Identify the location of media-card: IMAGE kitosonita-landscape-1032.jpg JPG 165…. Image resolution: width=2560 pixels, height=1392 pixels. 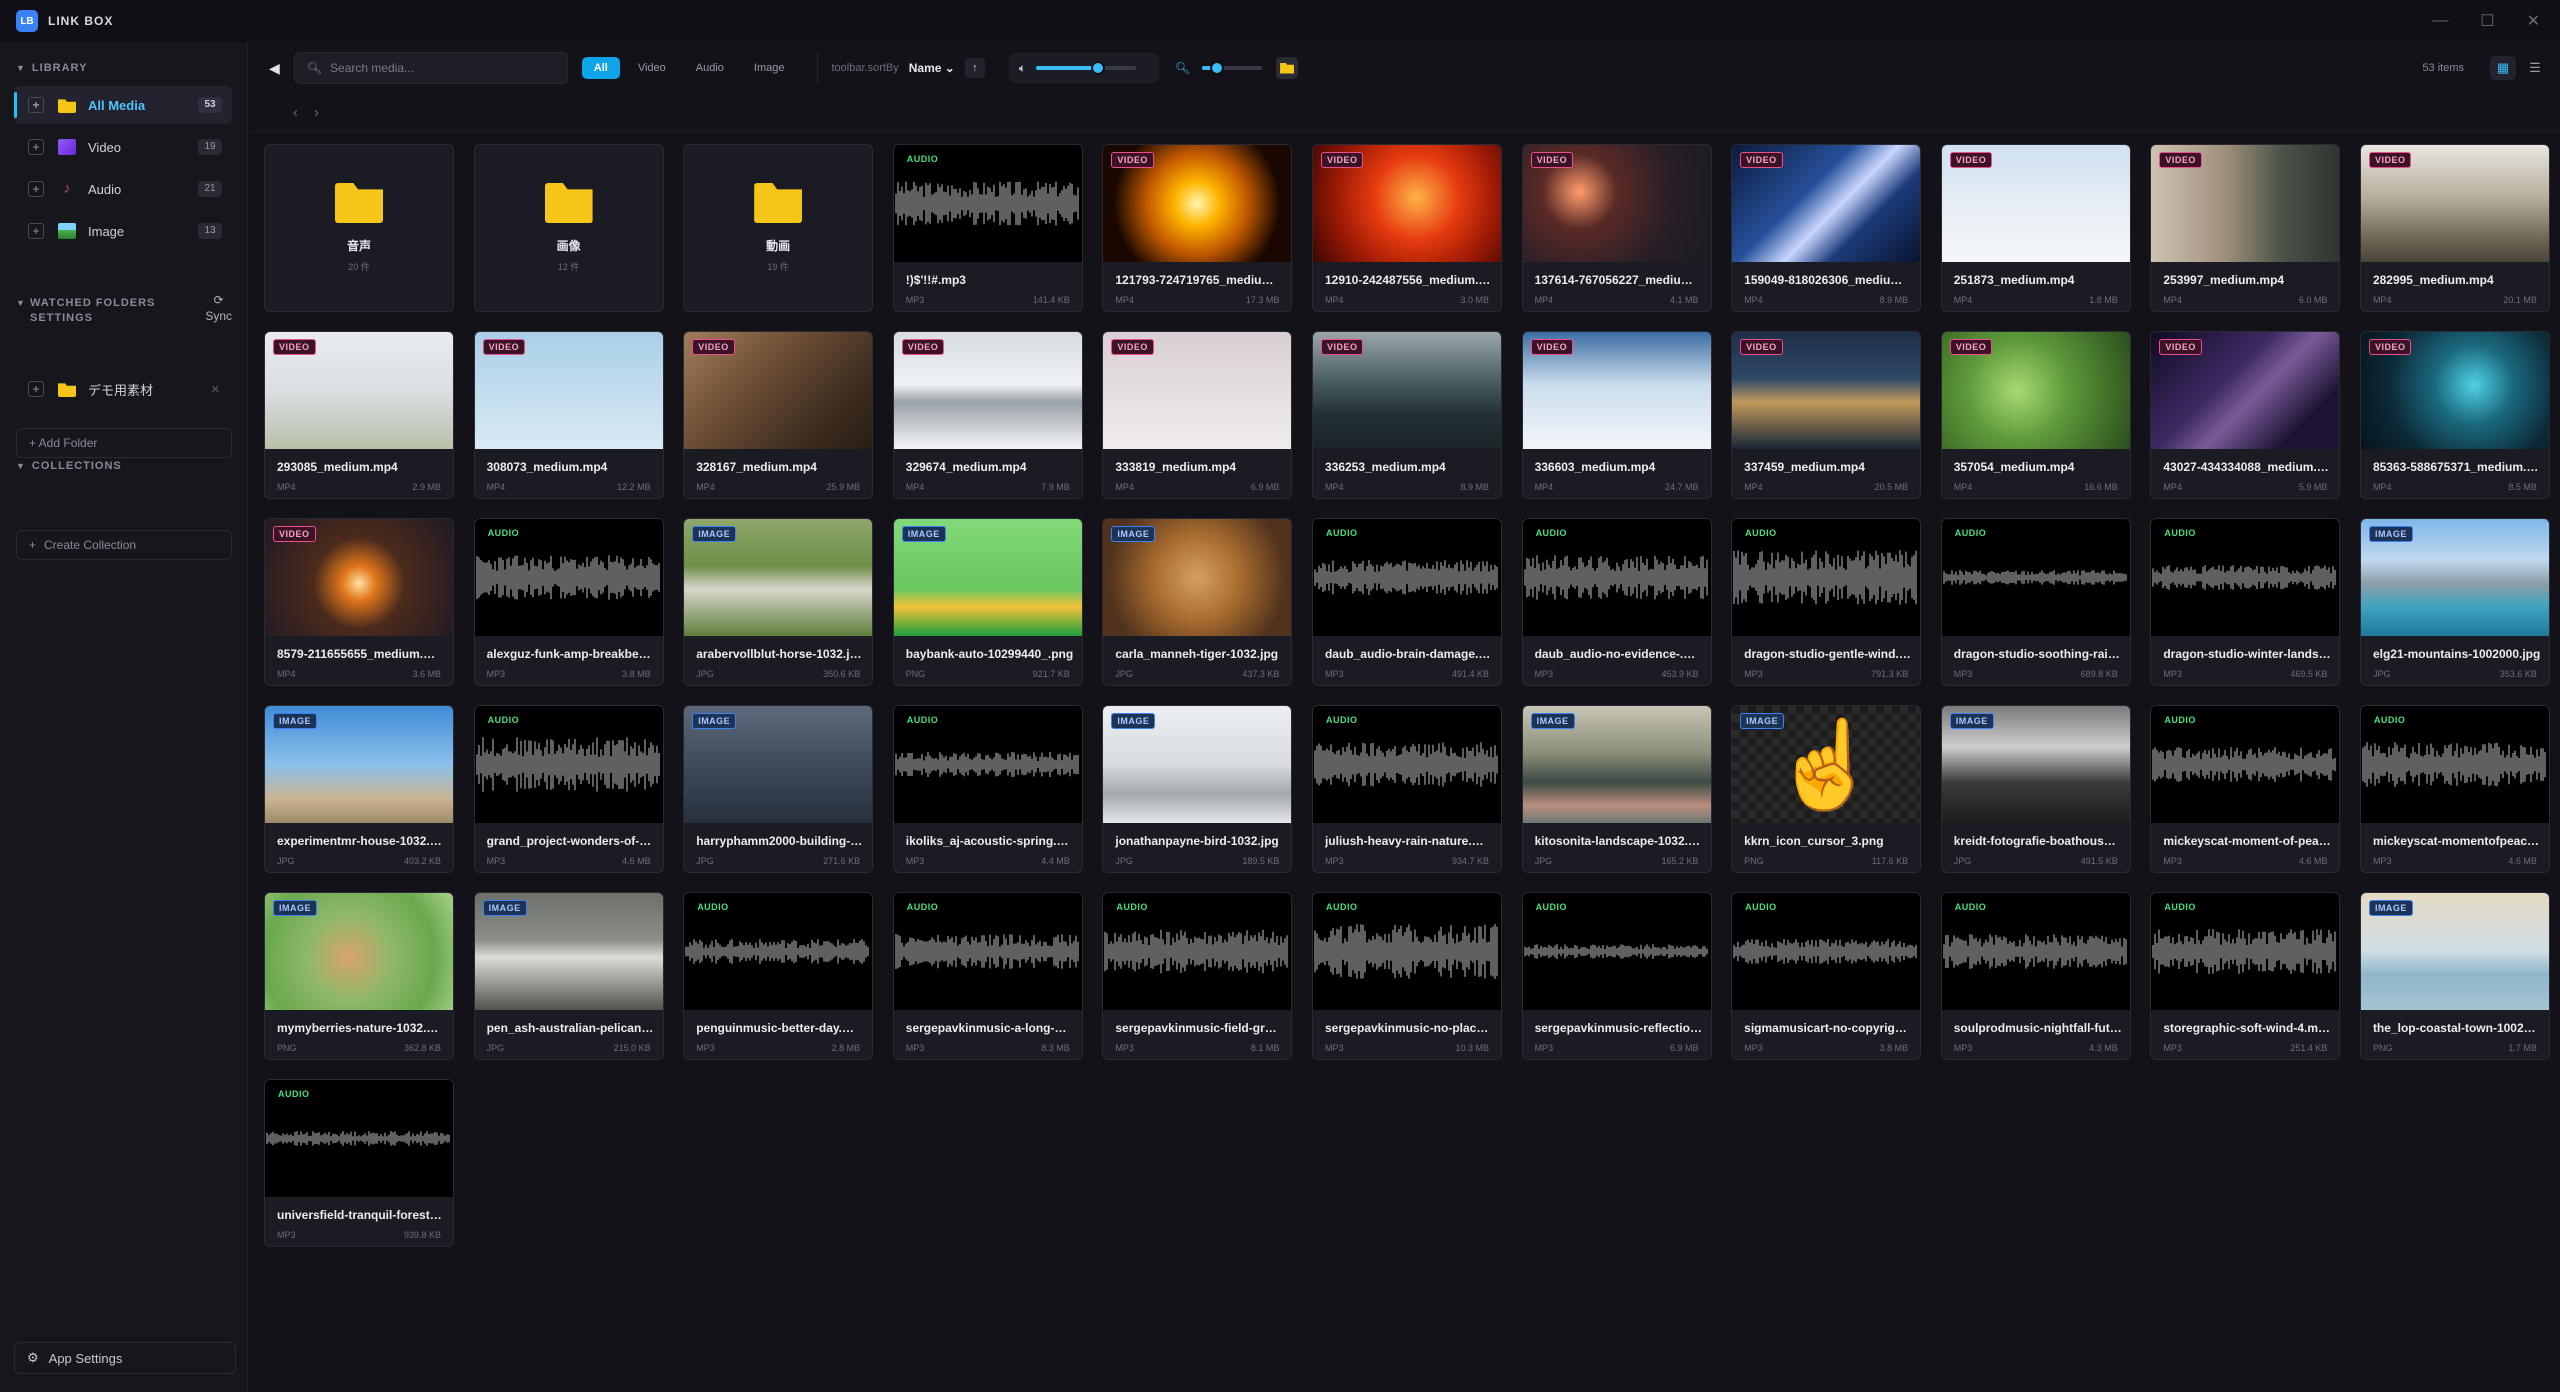
(1616, 789).